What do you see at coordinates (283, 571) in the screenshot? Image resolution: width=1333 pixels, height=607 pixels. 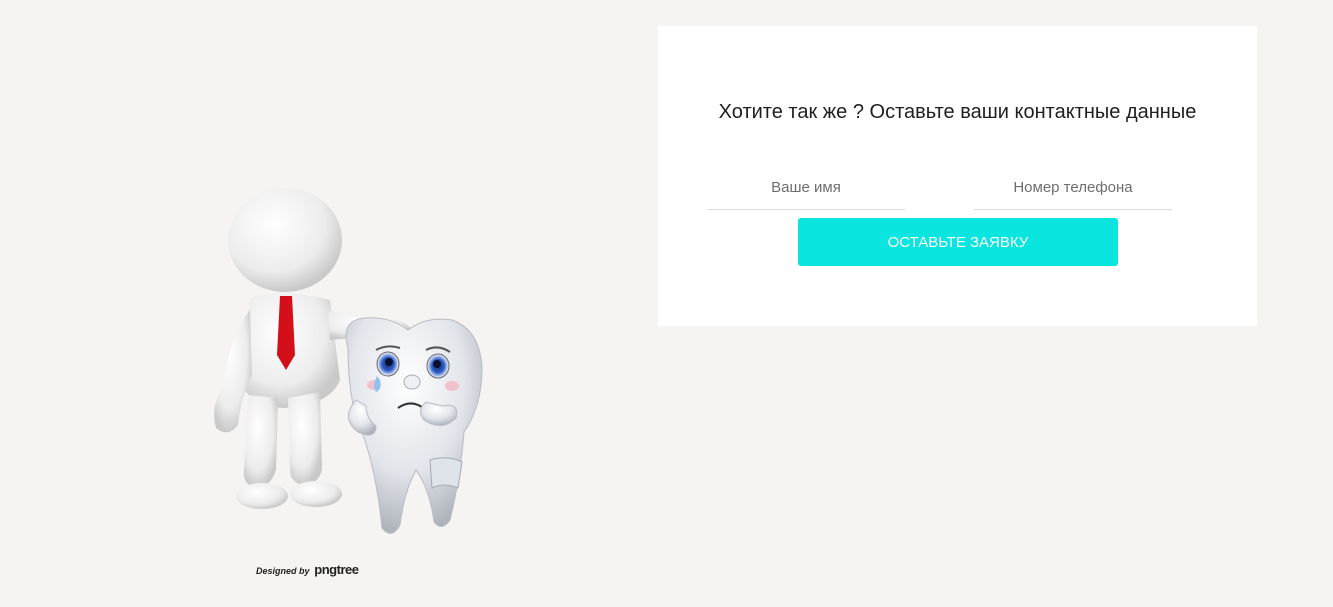 I see `credit-prefix: Designed by` at bounding box center [283, 571].